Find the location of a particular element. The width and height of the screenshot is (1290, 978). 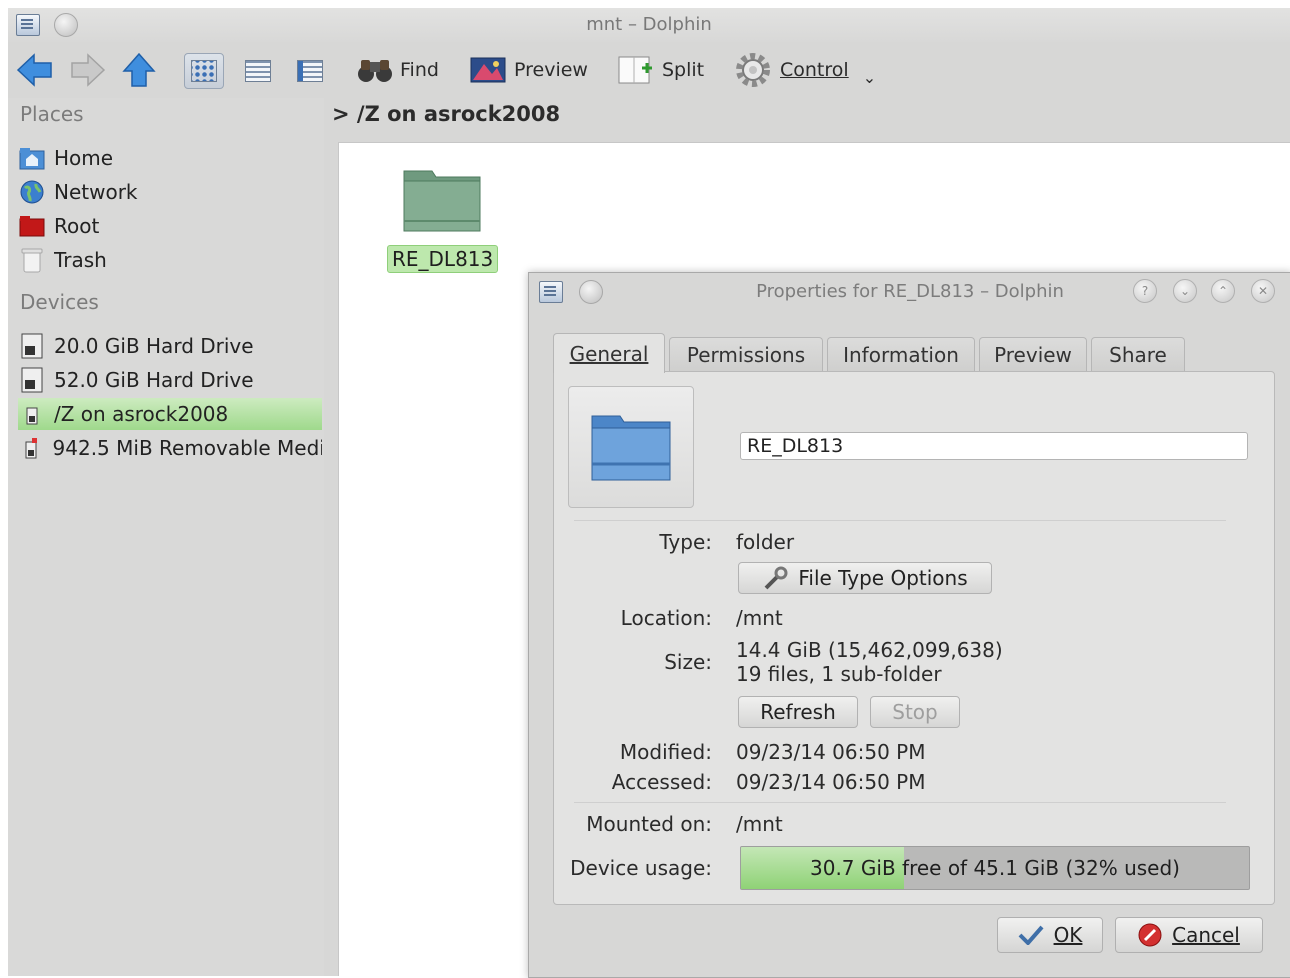

device-item-removable-media: 942.5 MiB Removable Media is located at coordinates (170, 448).